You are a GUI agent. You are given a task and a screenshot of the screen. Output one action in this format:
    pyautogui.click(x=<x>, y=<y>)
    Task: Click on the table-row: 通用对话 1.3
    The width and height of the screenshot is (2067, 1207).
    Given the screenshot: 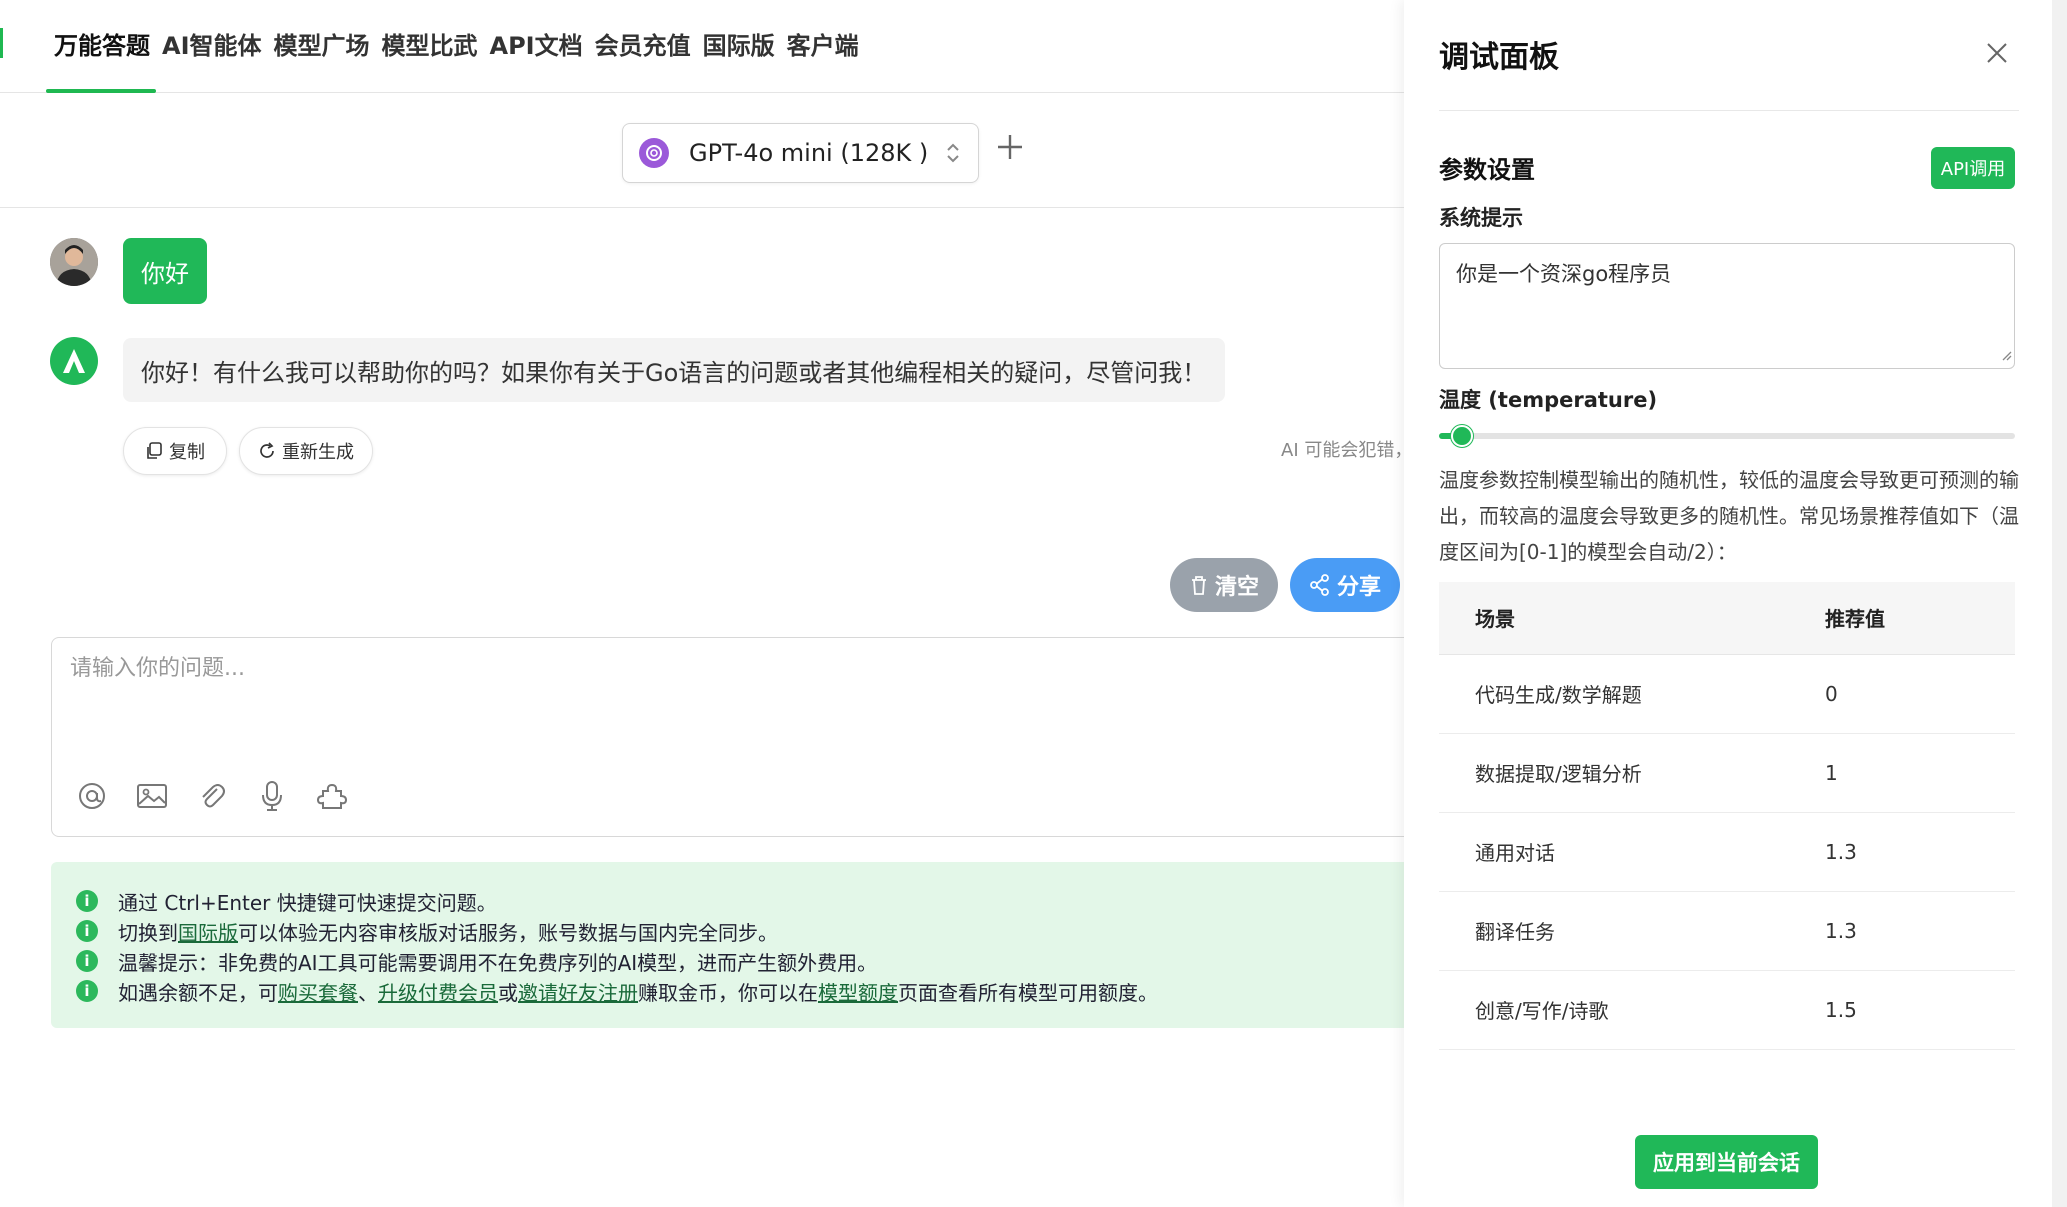 What is the action you would take?
    pyautogui.click(x=1727, y=852)
    